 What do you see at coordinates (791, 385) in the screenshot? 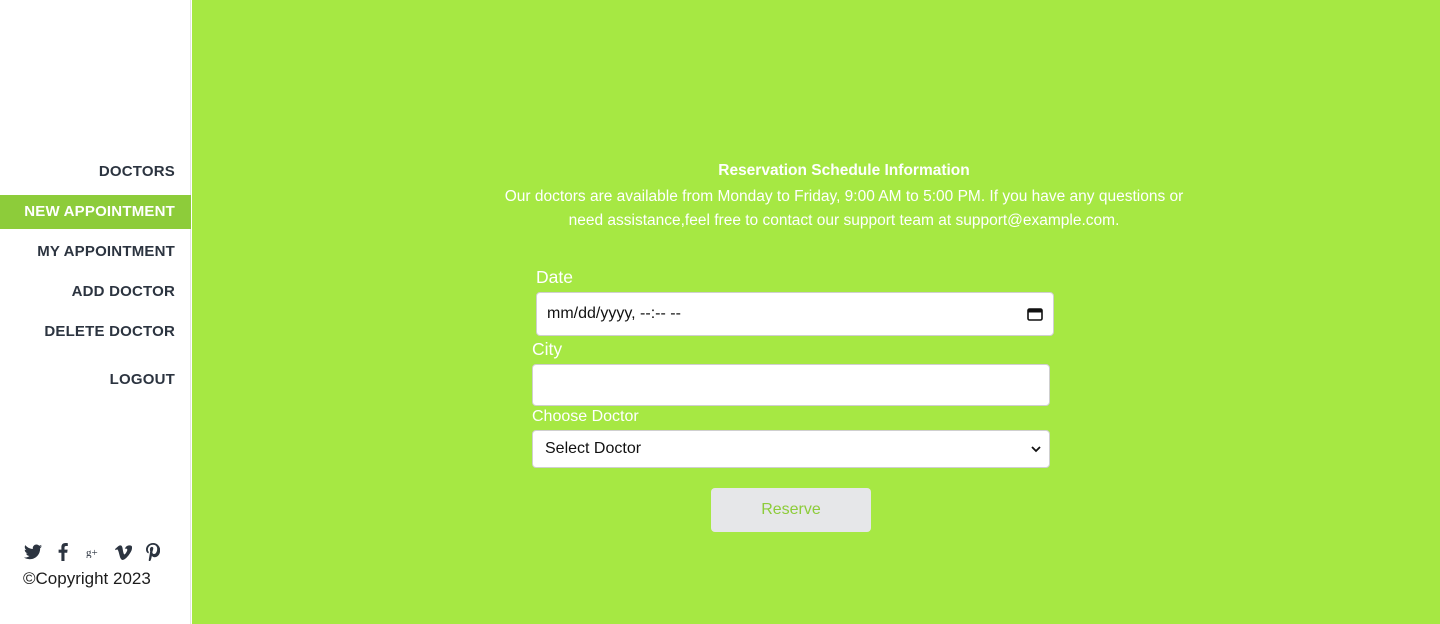
I see `city-input` at bounding box center [791, 385].